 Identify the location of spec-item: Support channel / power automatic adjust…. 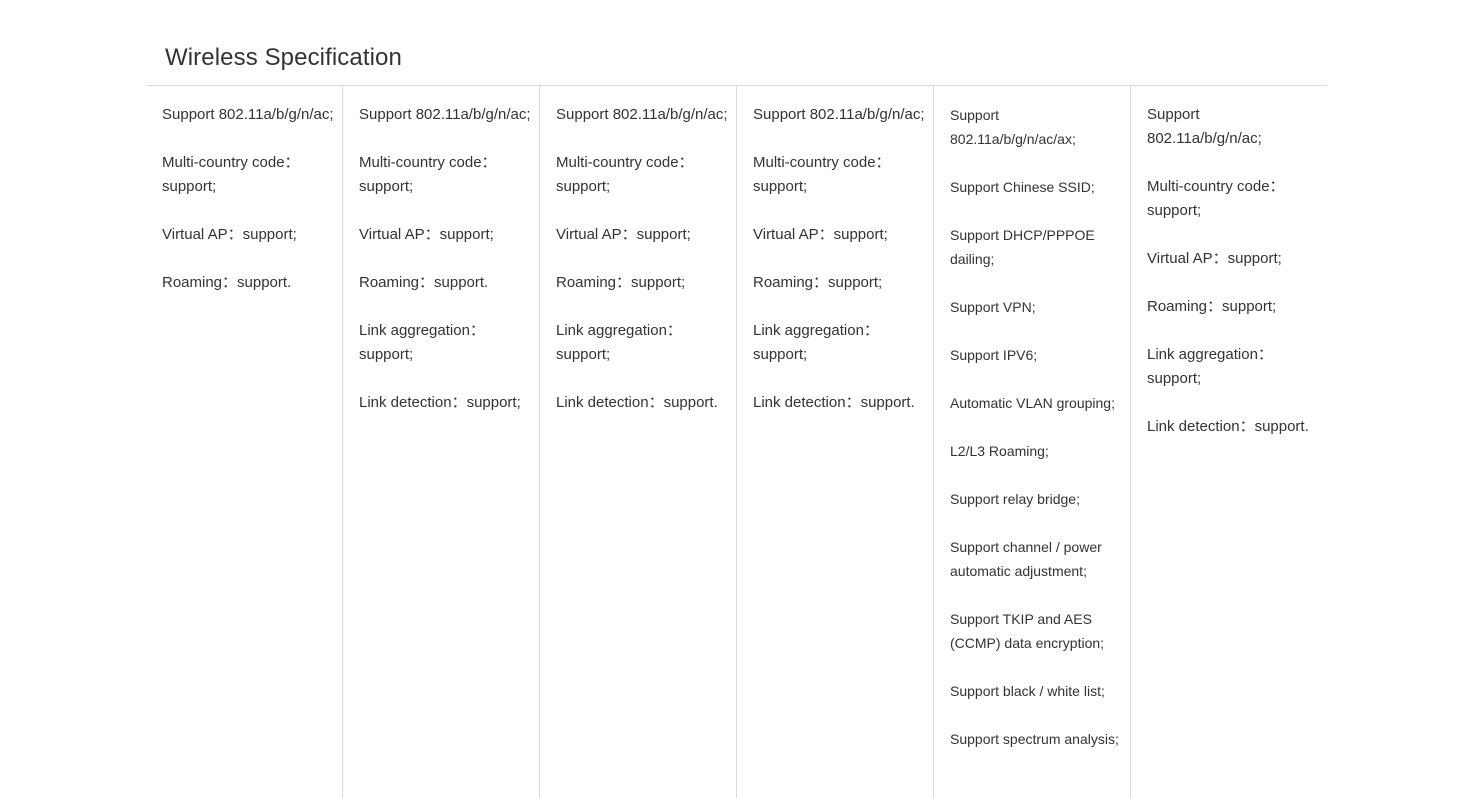
(1026, 559).